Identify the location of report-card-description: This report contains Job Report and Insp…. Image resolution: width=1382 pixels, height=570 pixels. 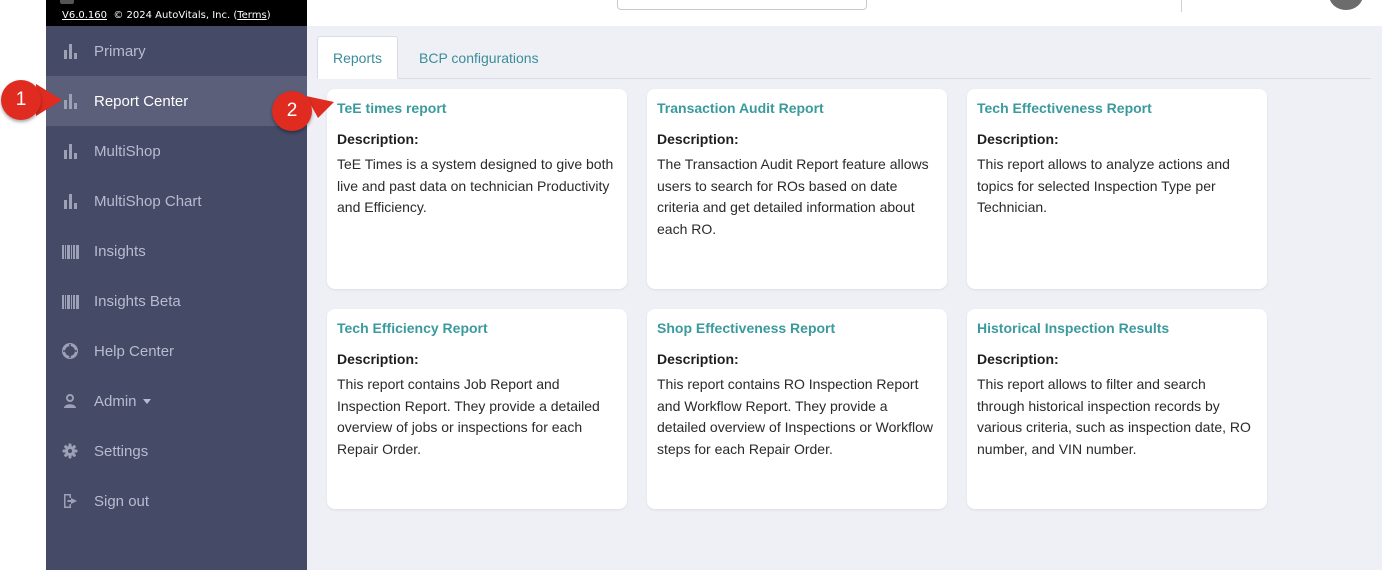
(468, 417).